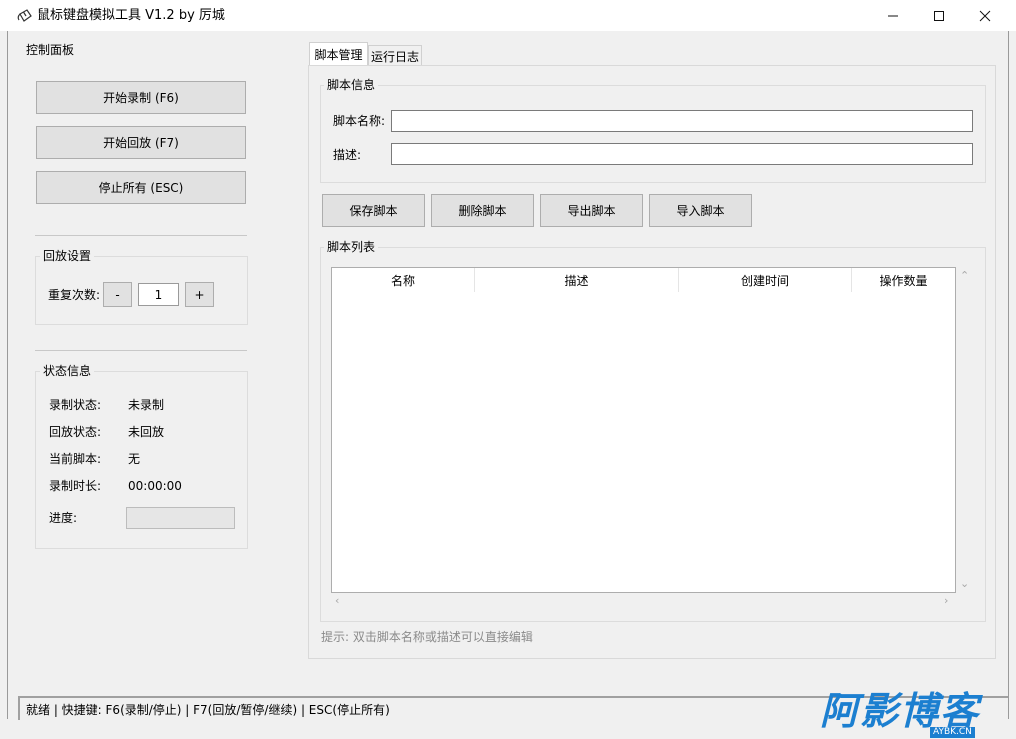  What do you see at coordinates (117, 294) in the screenshot?
I see `repeat-decrement-button: -` at bounding box center [117, 294].